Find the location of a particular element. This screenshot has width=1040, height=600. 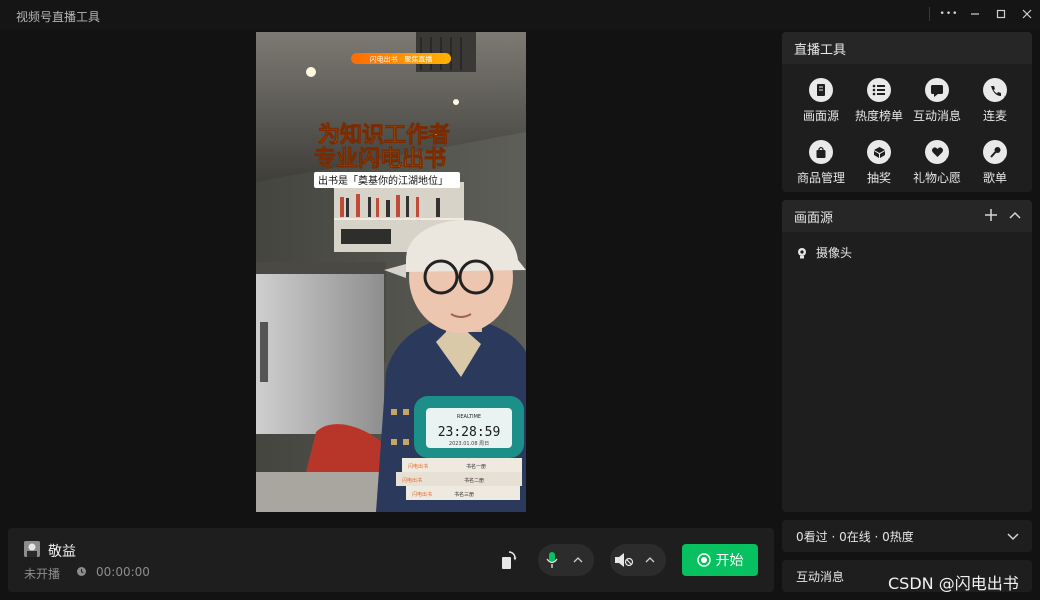

plus-icon is located at coordinates (991, 215).